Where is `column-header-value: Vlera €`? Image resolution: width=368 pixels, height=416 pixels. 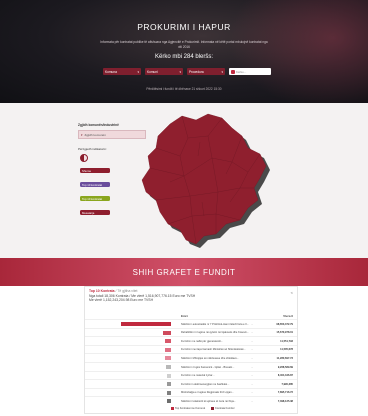
column-header-value: Vlera € is located at coordinates (288, 316).